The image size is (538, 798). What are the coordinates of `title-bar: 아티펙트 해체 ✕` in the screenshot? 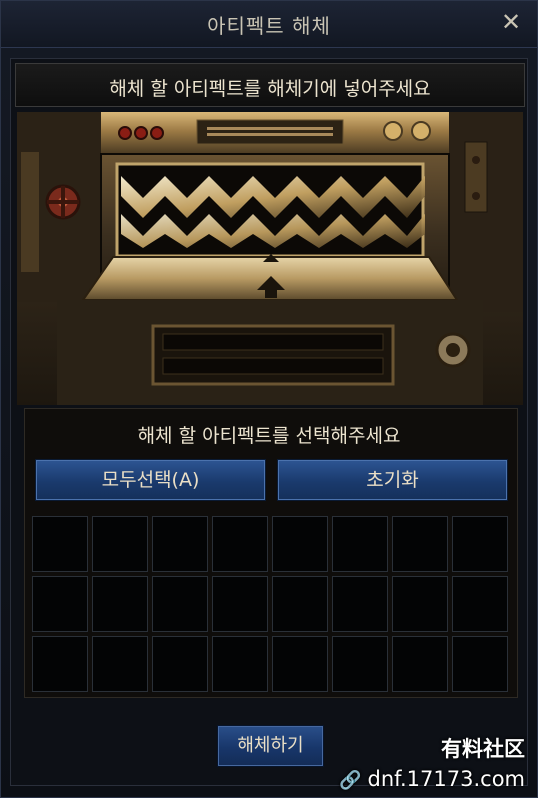 It's located at (269, 24).